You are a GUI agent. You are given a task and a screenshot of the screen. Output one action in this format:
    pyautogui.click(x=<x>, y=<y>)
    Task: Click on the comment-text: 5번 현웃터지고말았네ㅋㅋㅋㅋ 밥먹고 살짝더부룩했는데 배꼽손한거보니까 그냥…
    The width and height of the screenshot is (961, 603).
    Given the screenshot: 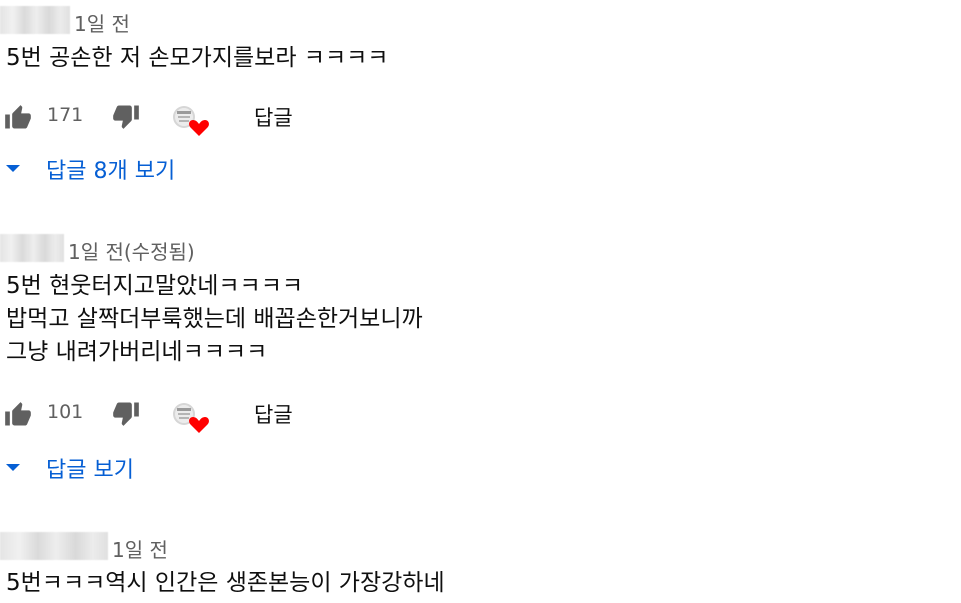 What is the action you would take?
    pyautogui.click(x=214, y=319)
    